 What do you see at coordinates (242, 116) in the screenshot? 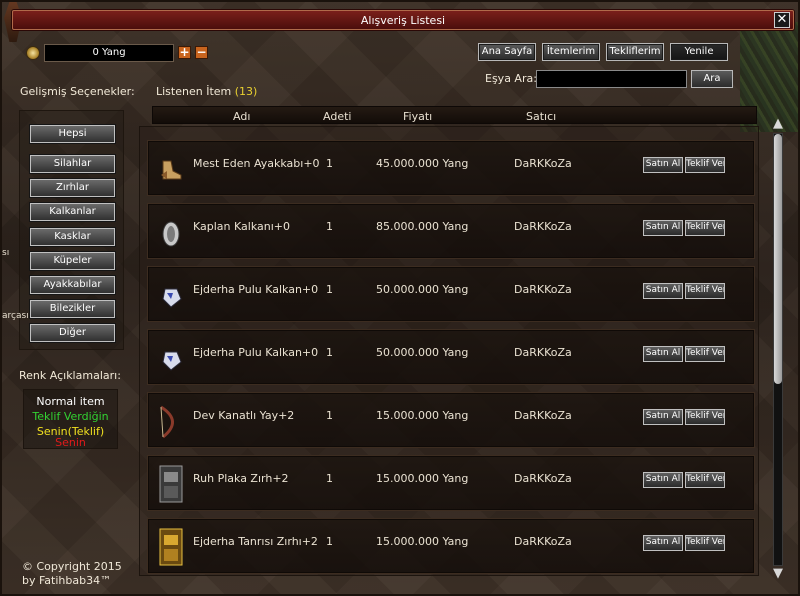
I see `column-header-name: Adı` at bounding box center [242, 116].